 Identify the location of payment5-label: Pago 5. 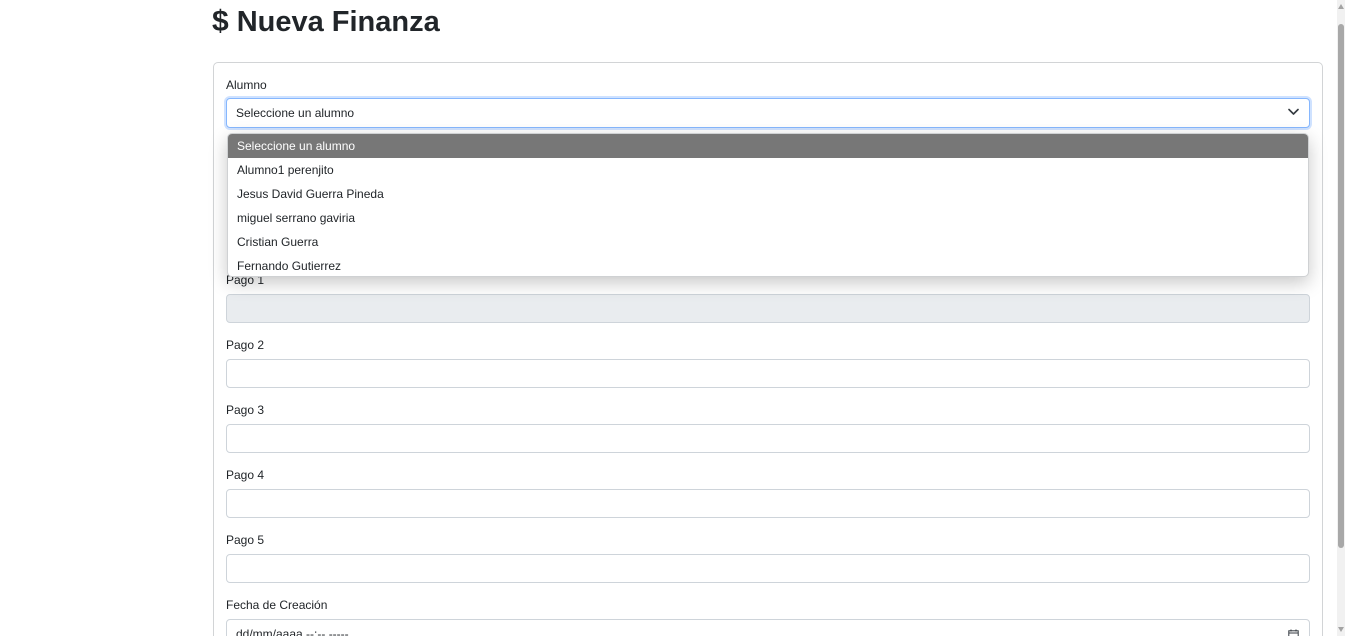
(245, 540).